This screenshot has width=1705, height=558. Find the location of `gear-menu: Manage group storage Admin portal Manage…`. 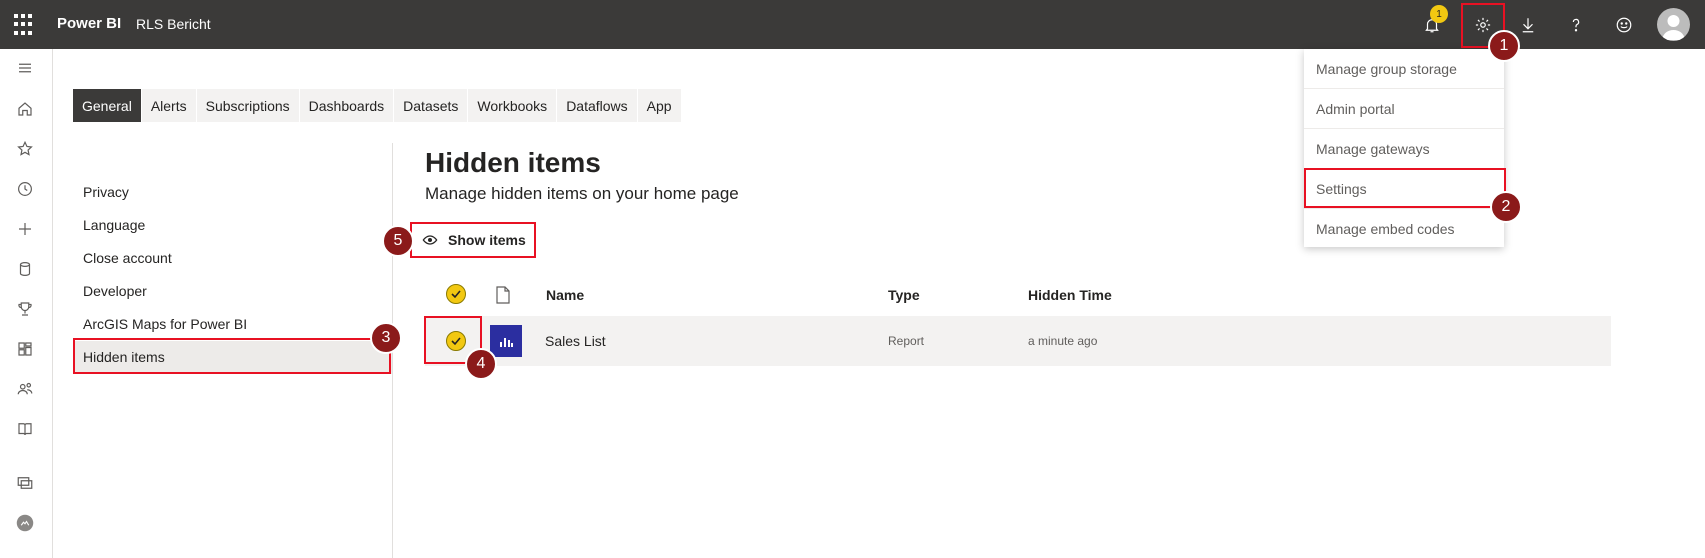

gear-menu: Manage group storage Admin portal Manage… is located at coordinates (1404, 148).